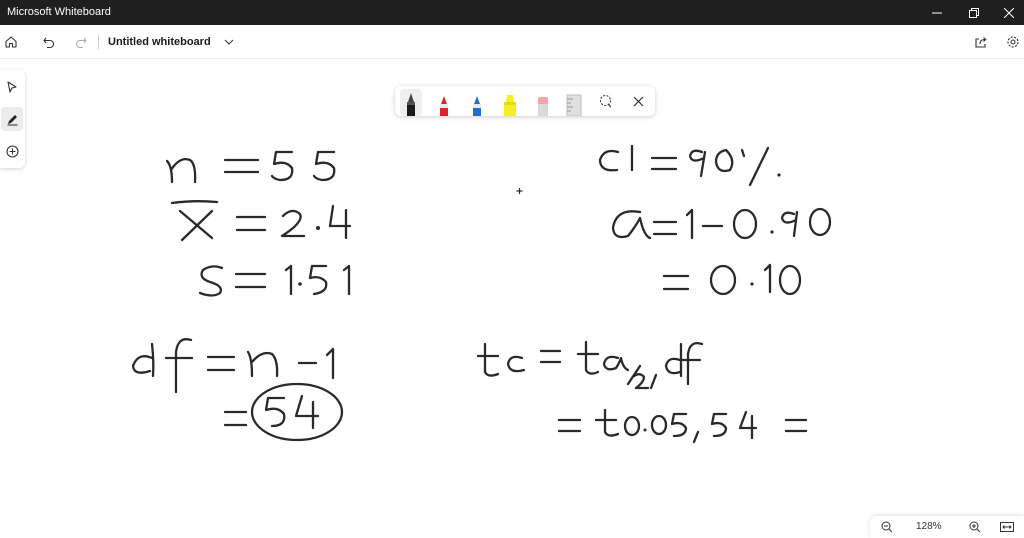  I want to click on zoom-out-icon, so click(887, 527).